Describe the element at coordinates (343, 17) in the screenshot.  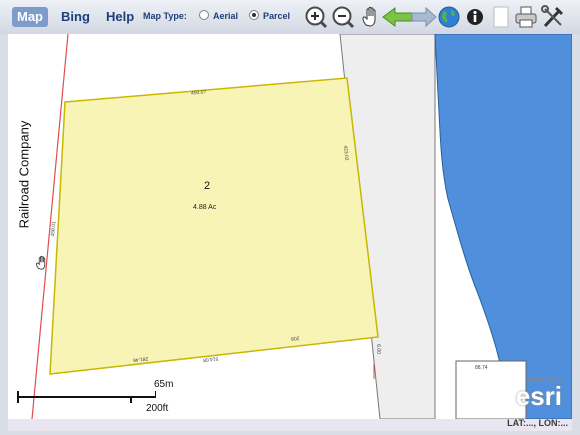
I see `zoom-out-icon` at that location.